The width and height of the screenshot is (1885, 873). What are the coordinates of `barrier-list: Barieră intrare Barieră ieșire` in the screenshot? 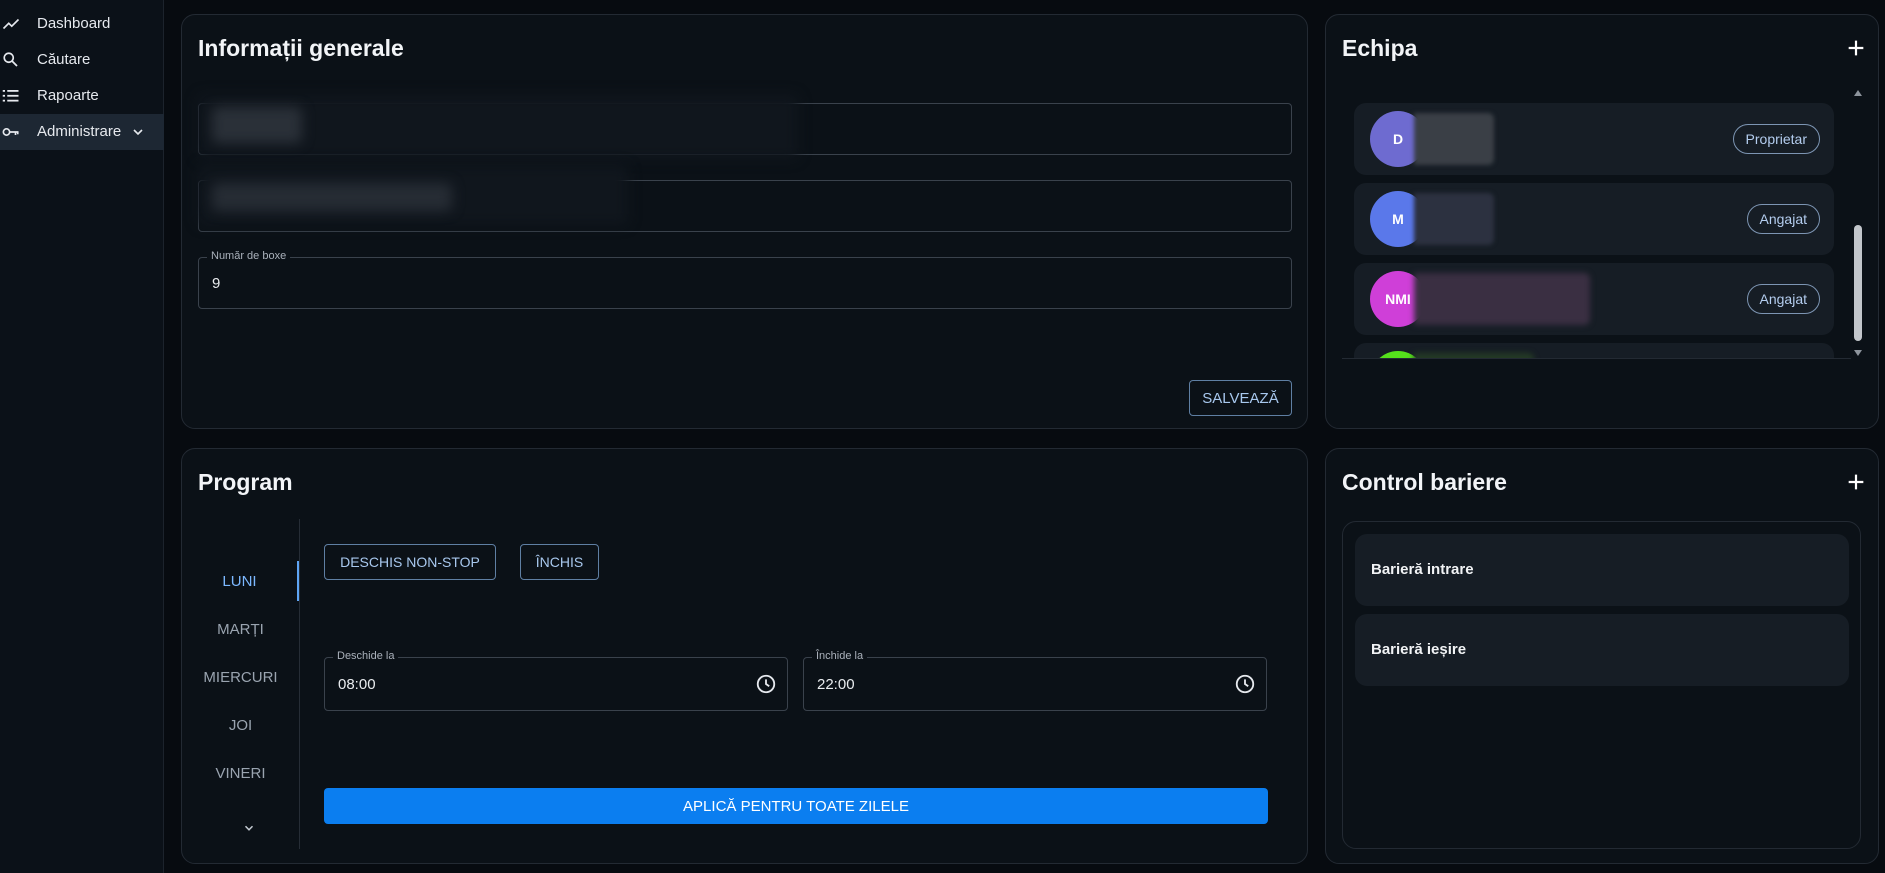 It's located at (1601, 685).